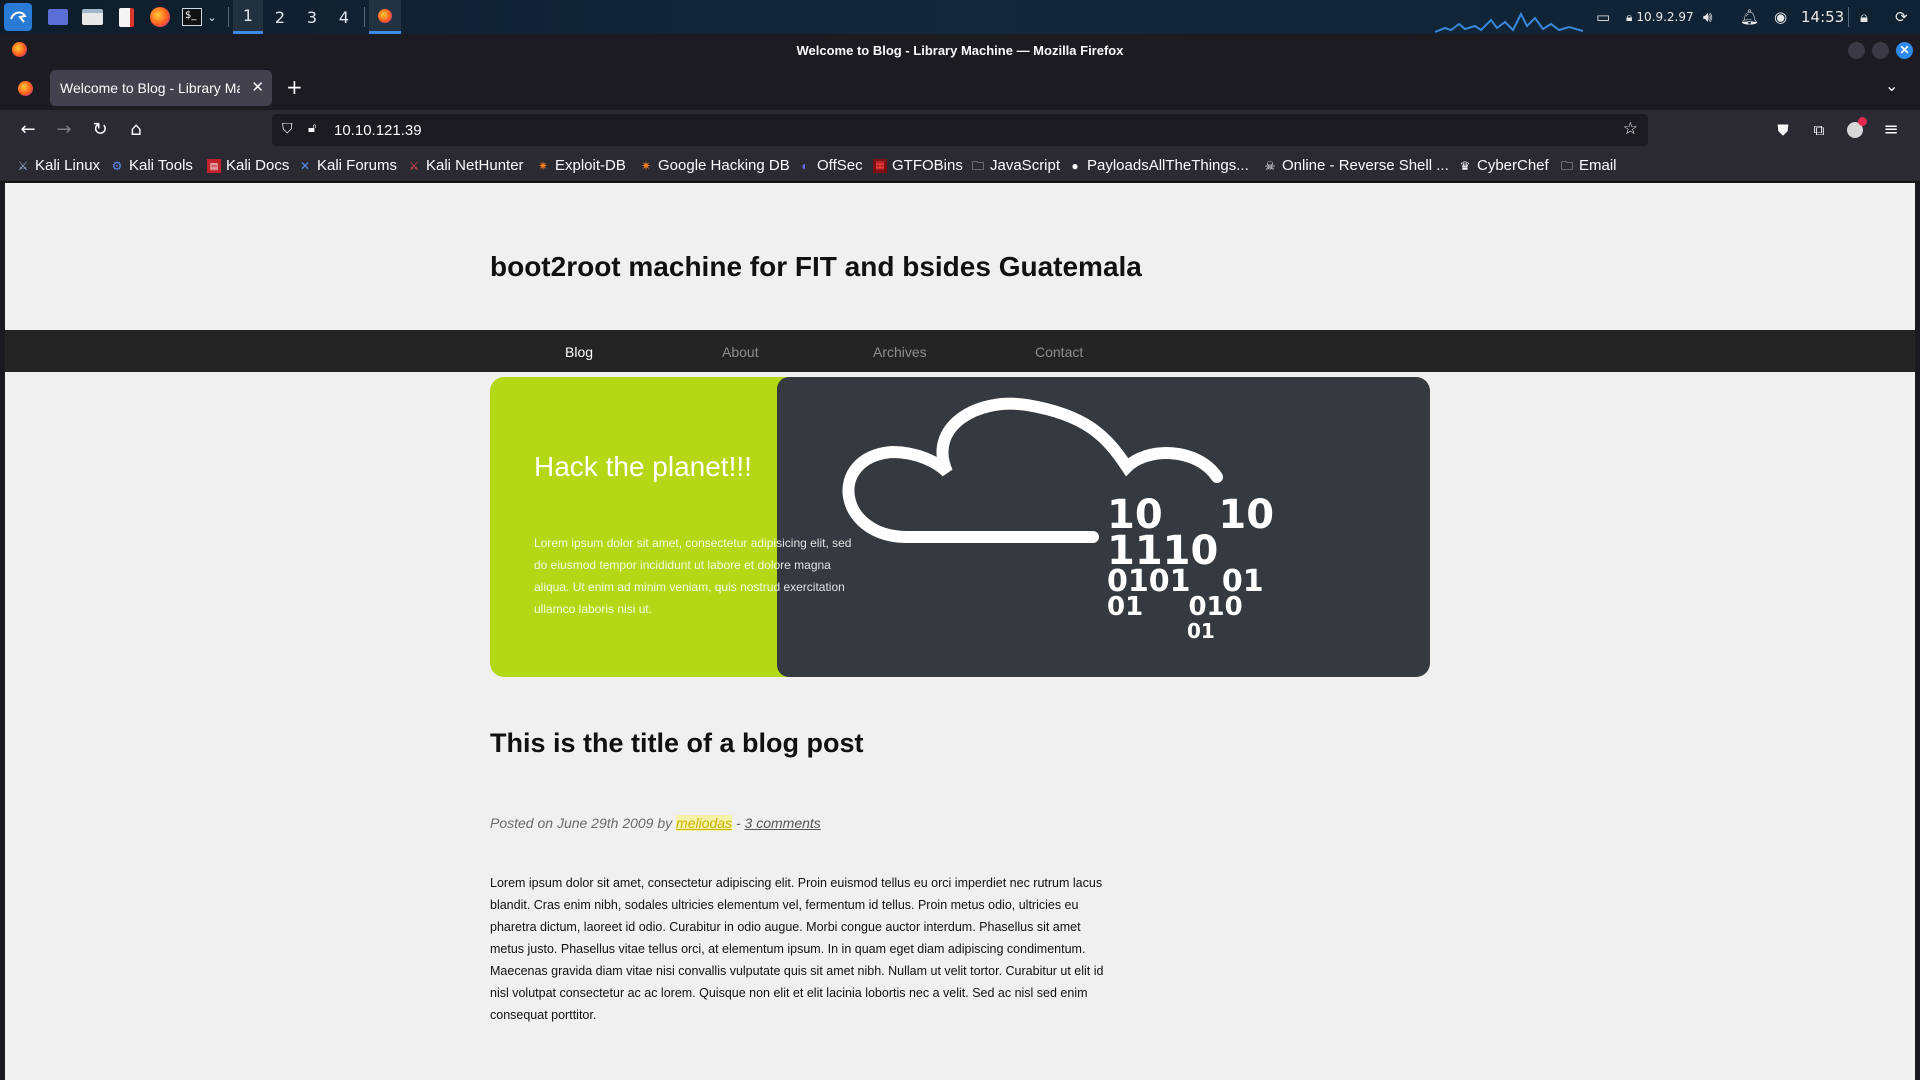 The width and height of the screenshot is (1920, 1080). Describe the element at coordinates (312, 17) in the screenshot. I see `workspace-3: 3` at that location.